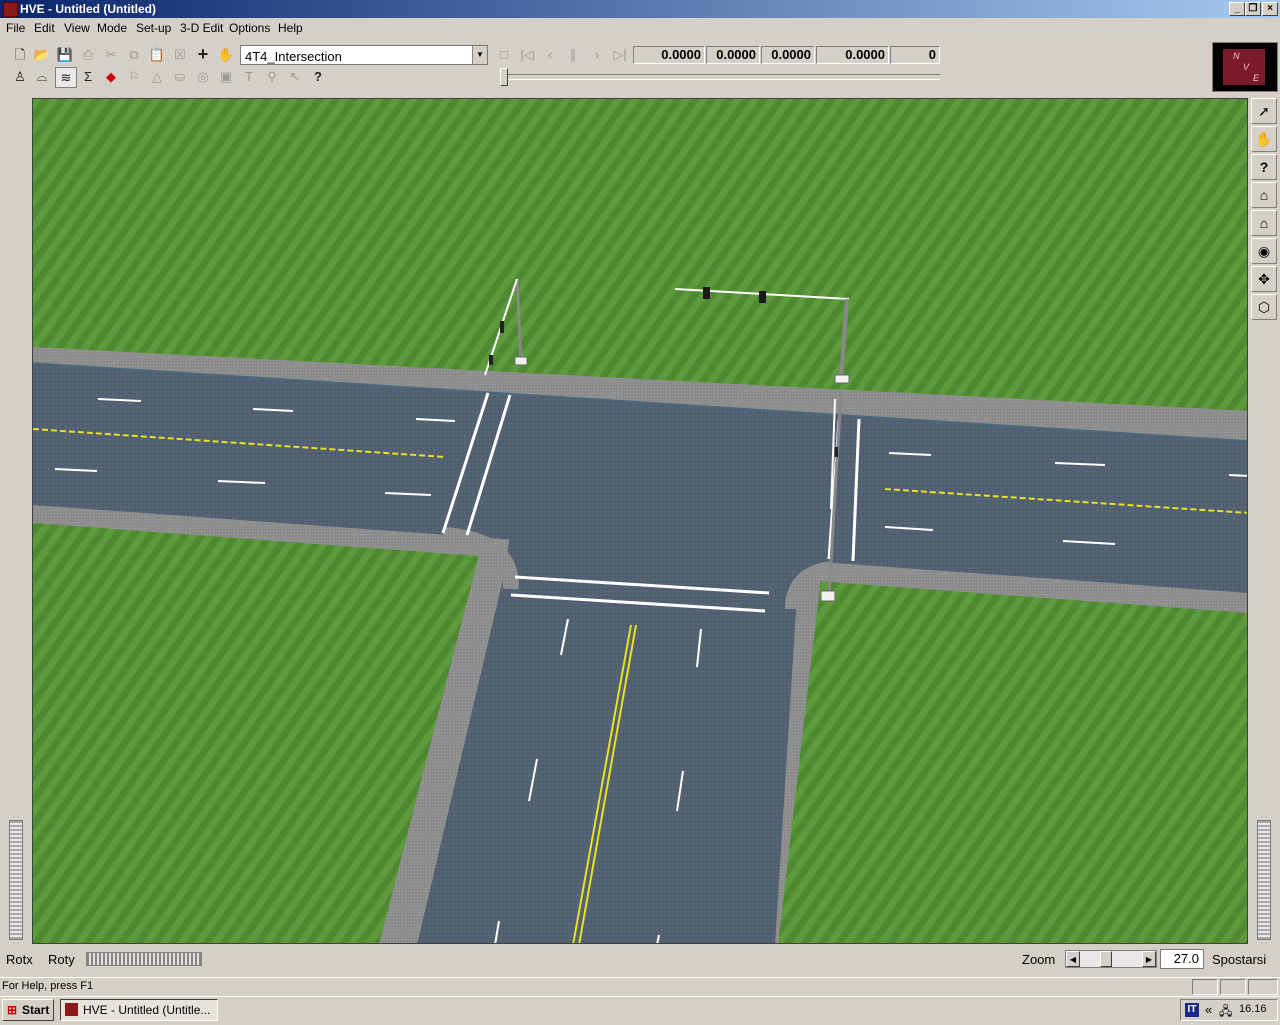 The height and width of the screenshot is (1025, 1280). Describe the element at coordinates (42, 54) in the screenshot. I see `open-folder-icon: 📂` at that location.